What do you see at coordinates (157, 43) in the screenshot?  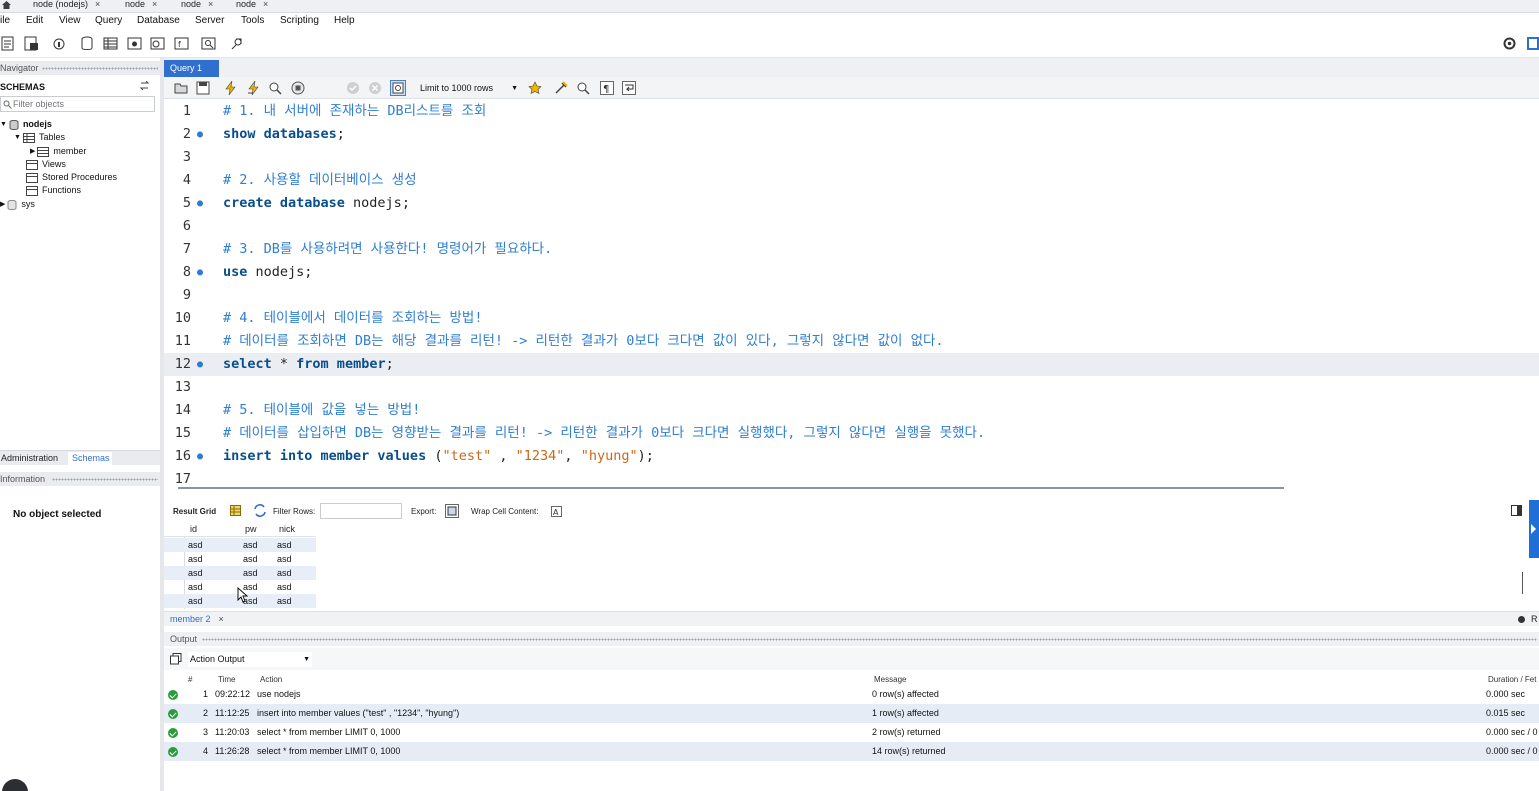 I see `procedure-icon` at bounding box center [157, 43].